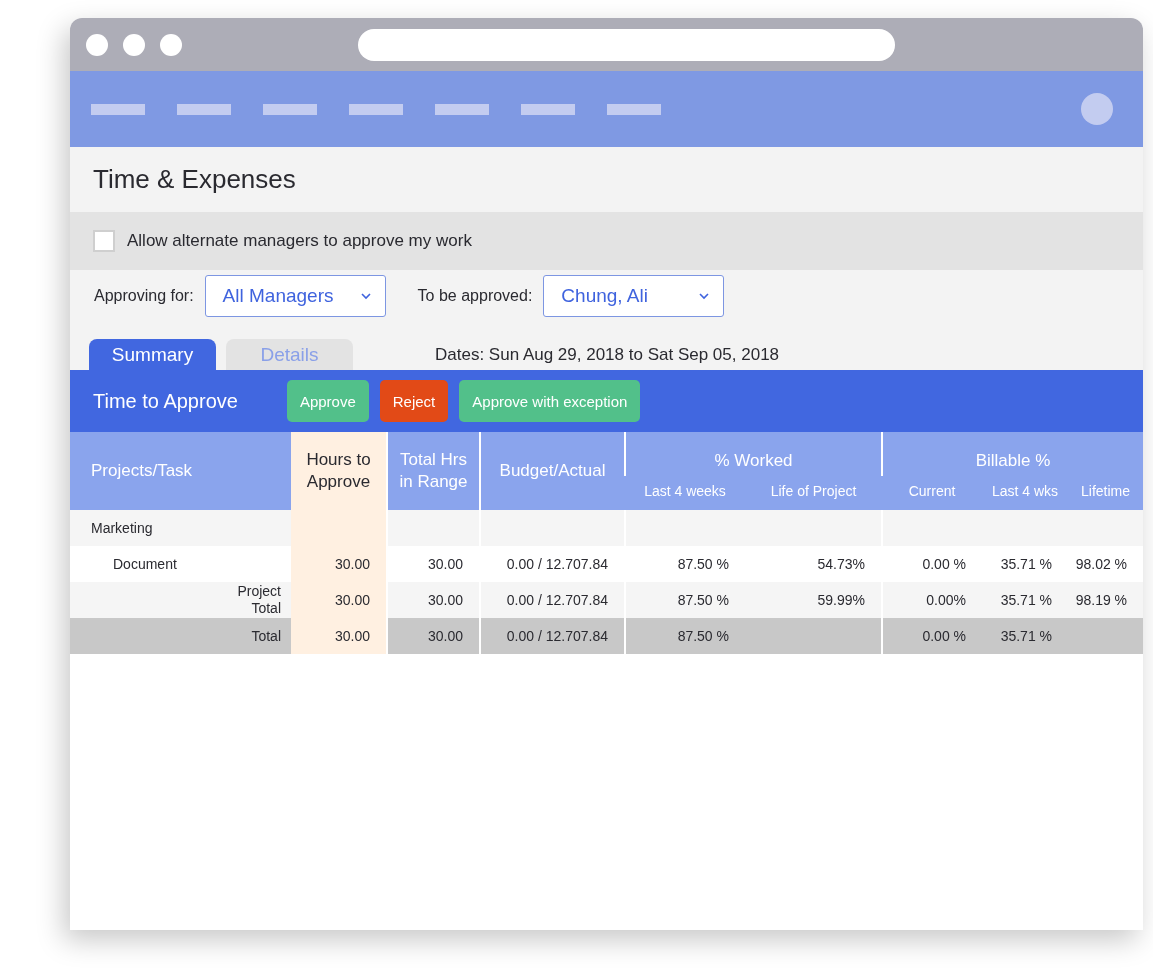  Describe the element at coordinates (1105, 493) in the screenshot. I see `column-subheader: Lifetime` at that location.